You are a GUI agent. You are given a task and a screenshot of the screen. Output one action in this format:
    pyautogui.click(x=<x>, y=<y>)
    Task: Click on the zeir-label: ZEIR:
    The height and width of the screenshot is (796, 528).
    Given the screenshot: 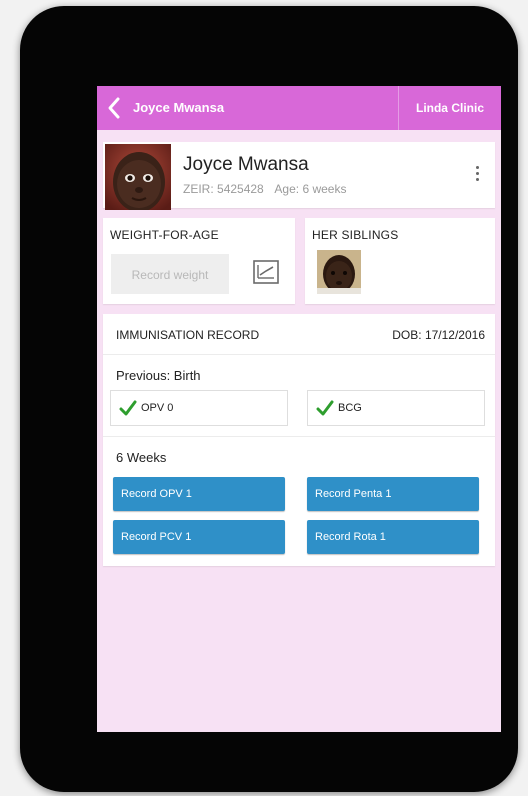 What is the action you would take?
    pyautogui.click(x=198, y=189)
    